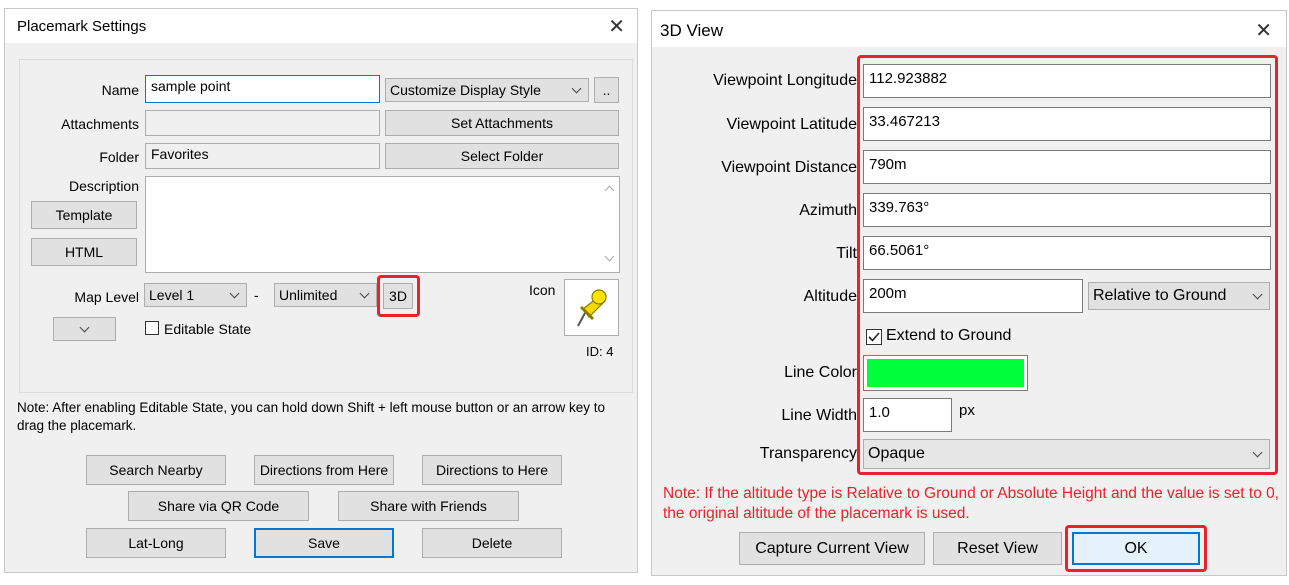 This screenshot has width=1289, height=585. Describe the element at coordinates (156, 470) in the screenshot. I see `search-nearby-button: Search Nearby` at that location.